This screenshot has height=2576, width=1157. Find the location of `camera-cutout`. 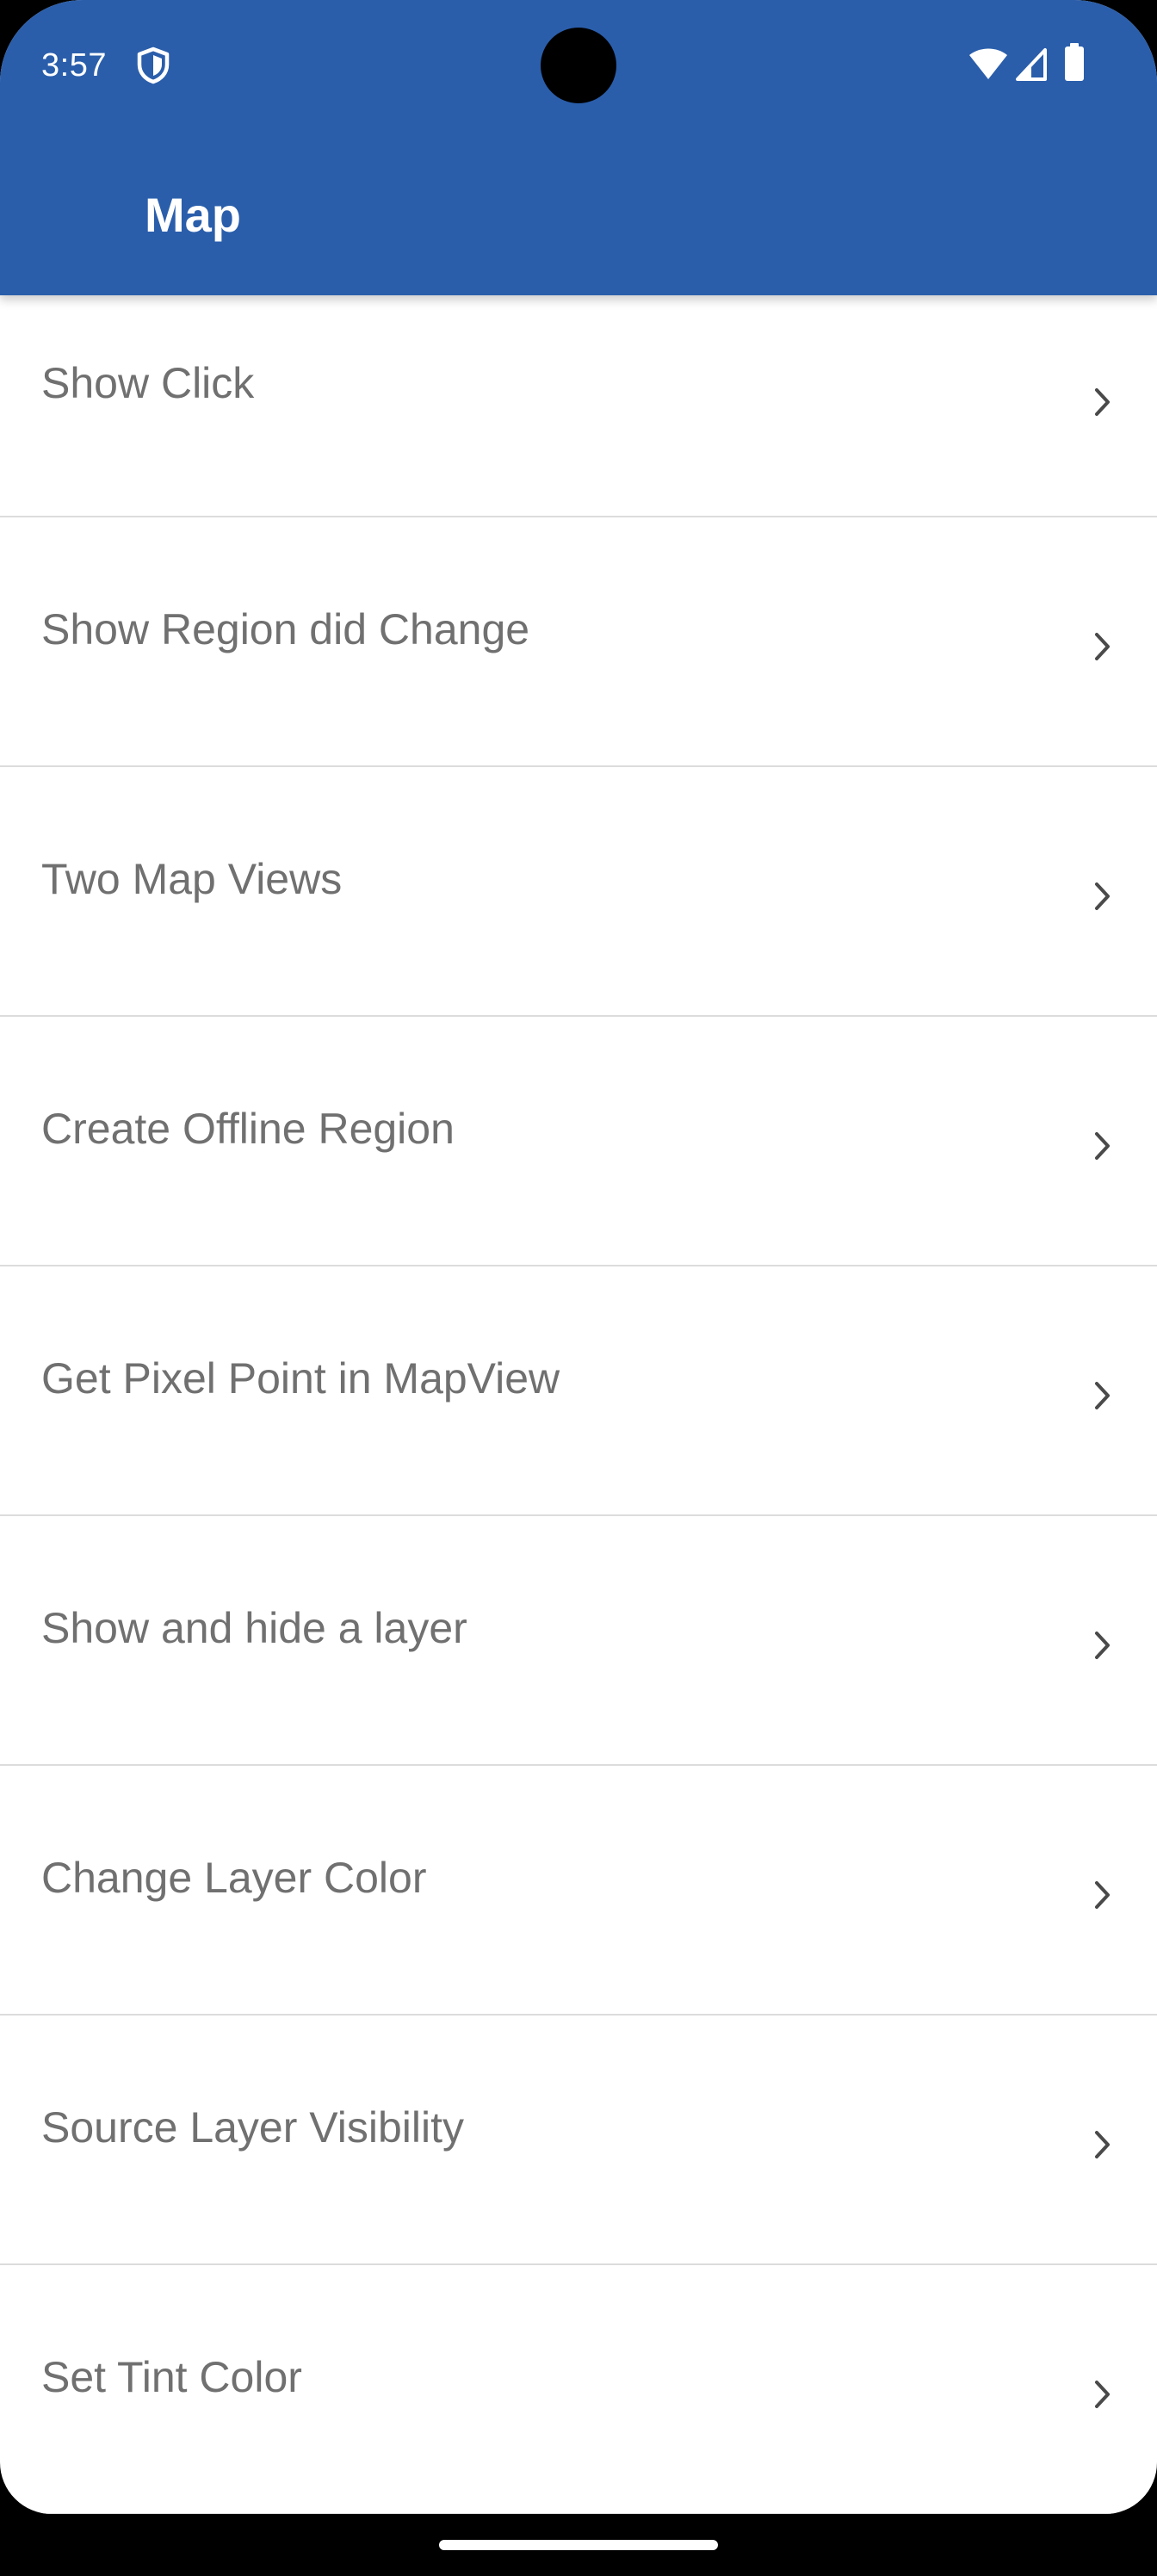

camera-cutout is located at coordinates (579, 65).